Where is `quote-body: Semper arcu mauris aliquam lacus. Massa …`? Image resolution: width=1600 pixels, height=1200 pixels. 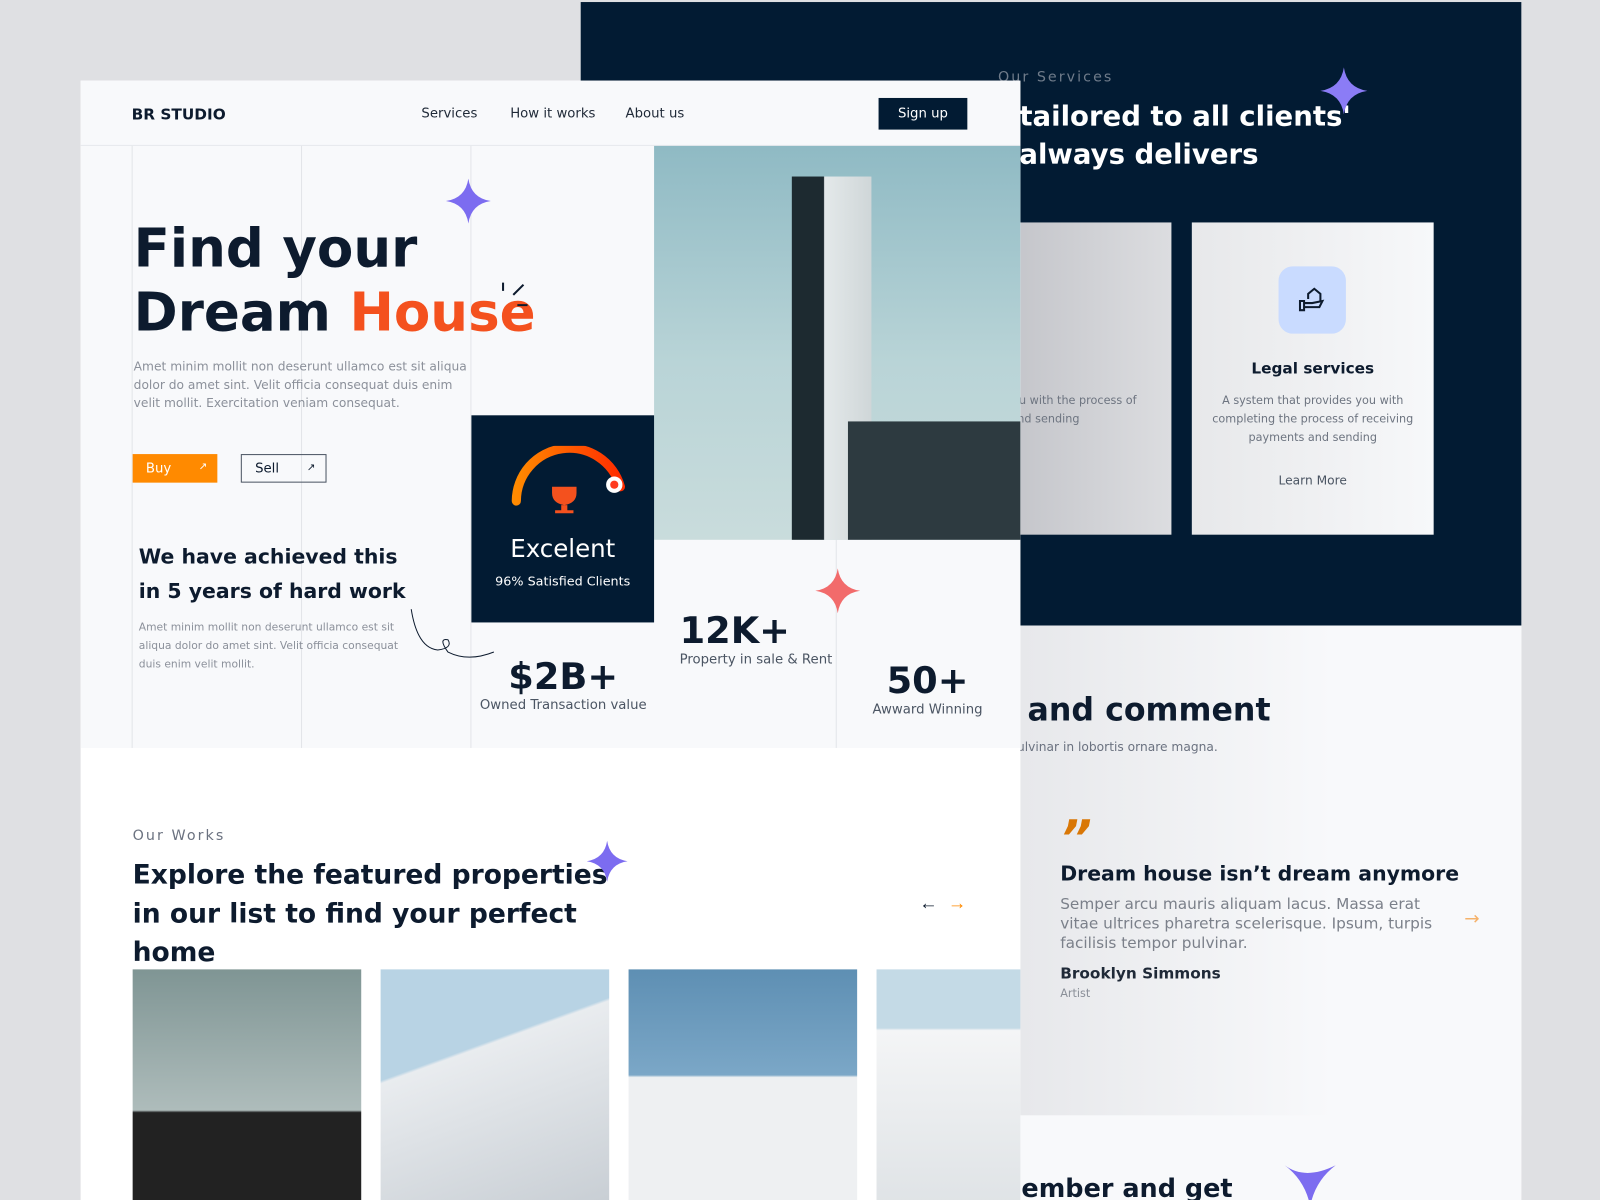
quote-body: Semper arcu mauris aliquam lacus. Massa … is located at coordinates (1246, 923).